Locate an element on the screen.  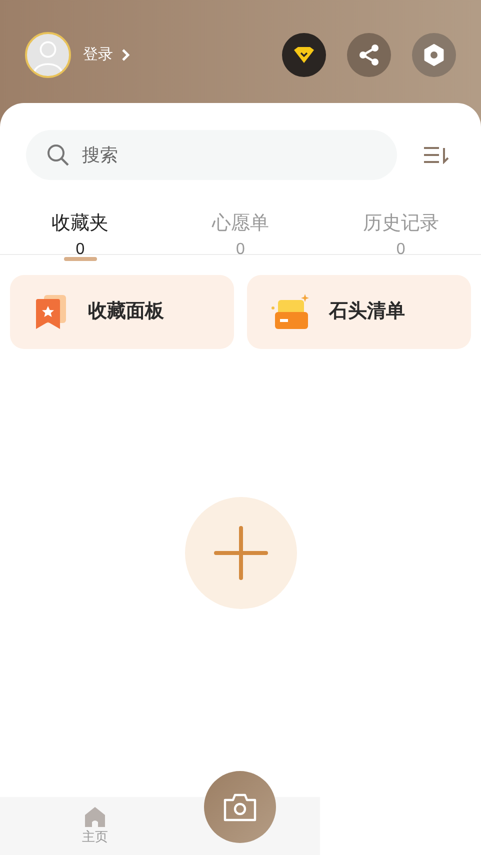
nav-tab: 主页 is located at coordinates (95, 826).